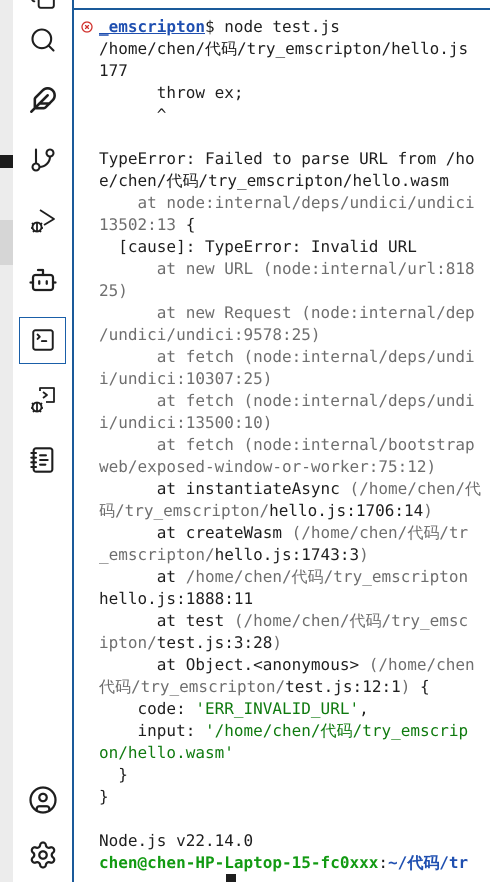 This screenshot has width=490, height=882. I want to click on branch-icon, so click(42, 160).